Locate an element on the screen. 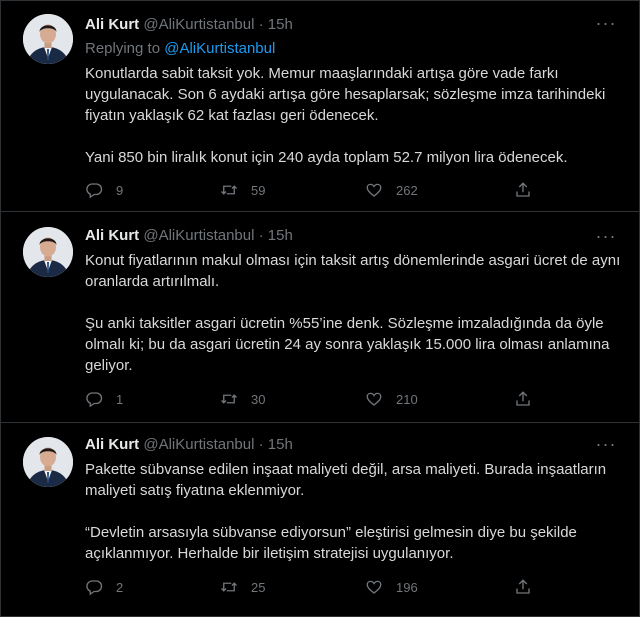 The width and height of the screenshot is (640, 617). retweet-count: 30 is located at coordinates (258, 399).